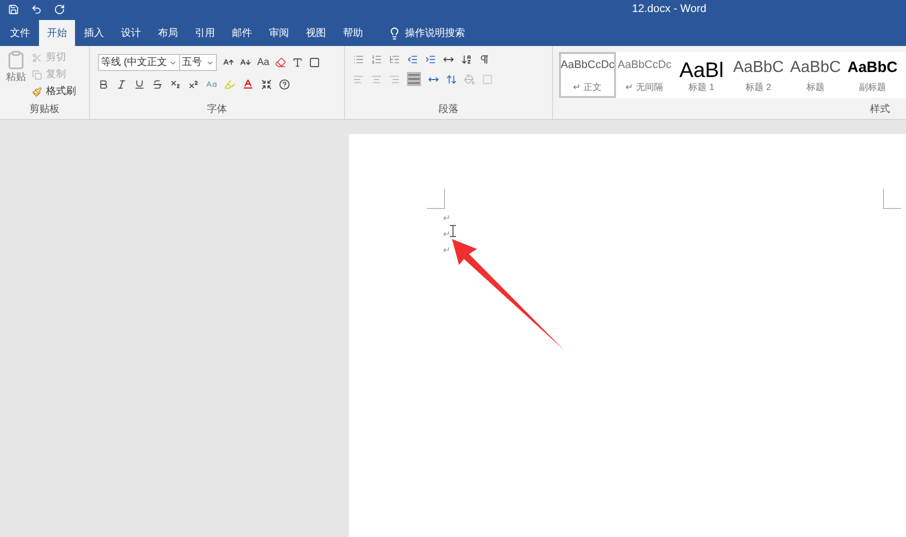  Describe the element at coordinates (484, 59) in the screenshot. I see `pilcrow-icon` at that location.